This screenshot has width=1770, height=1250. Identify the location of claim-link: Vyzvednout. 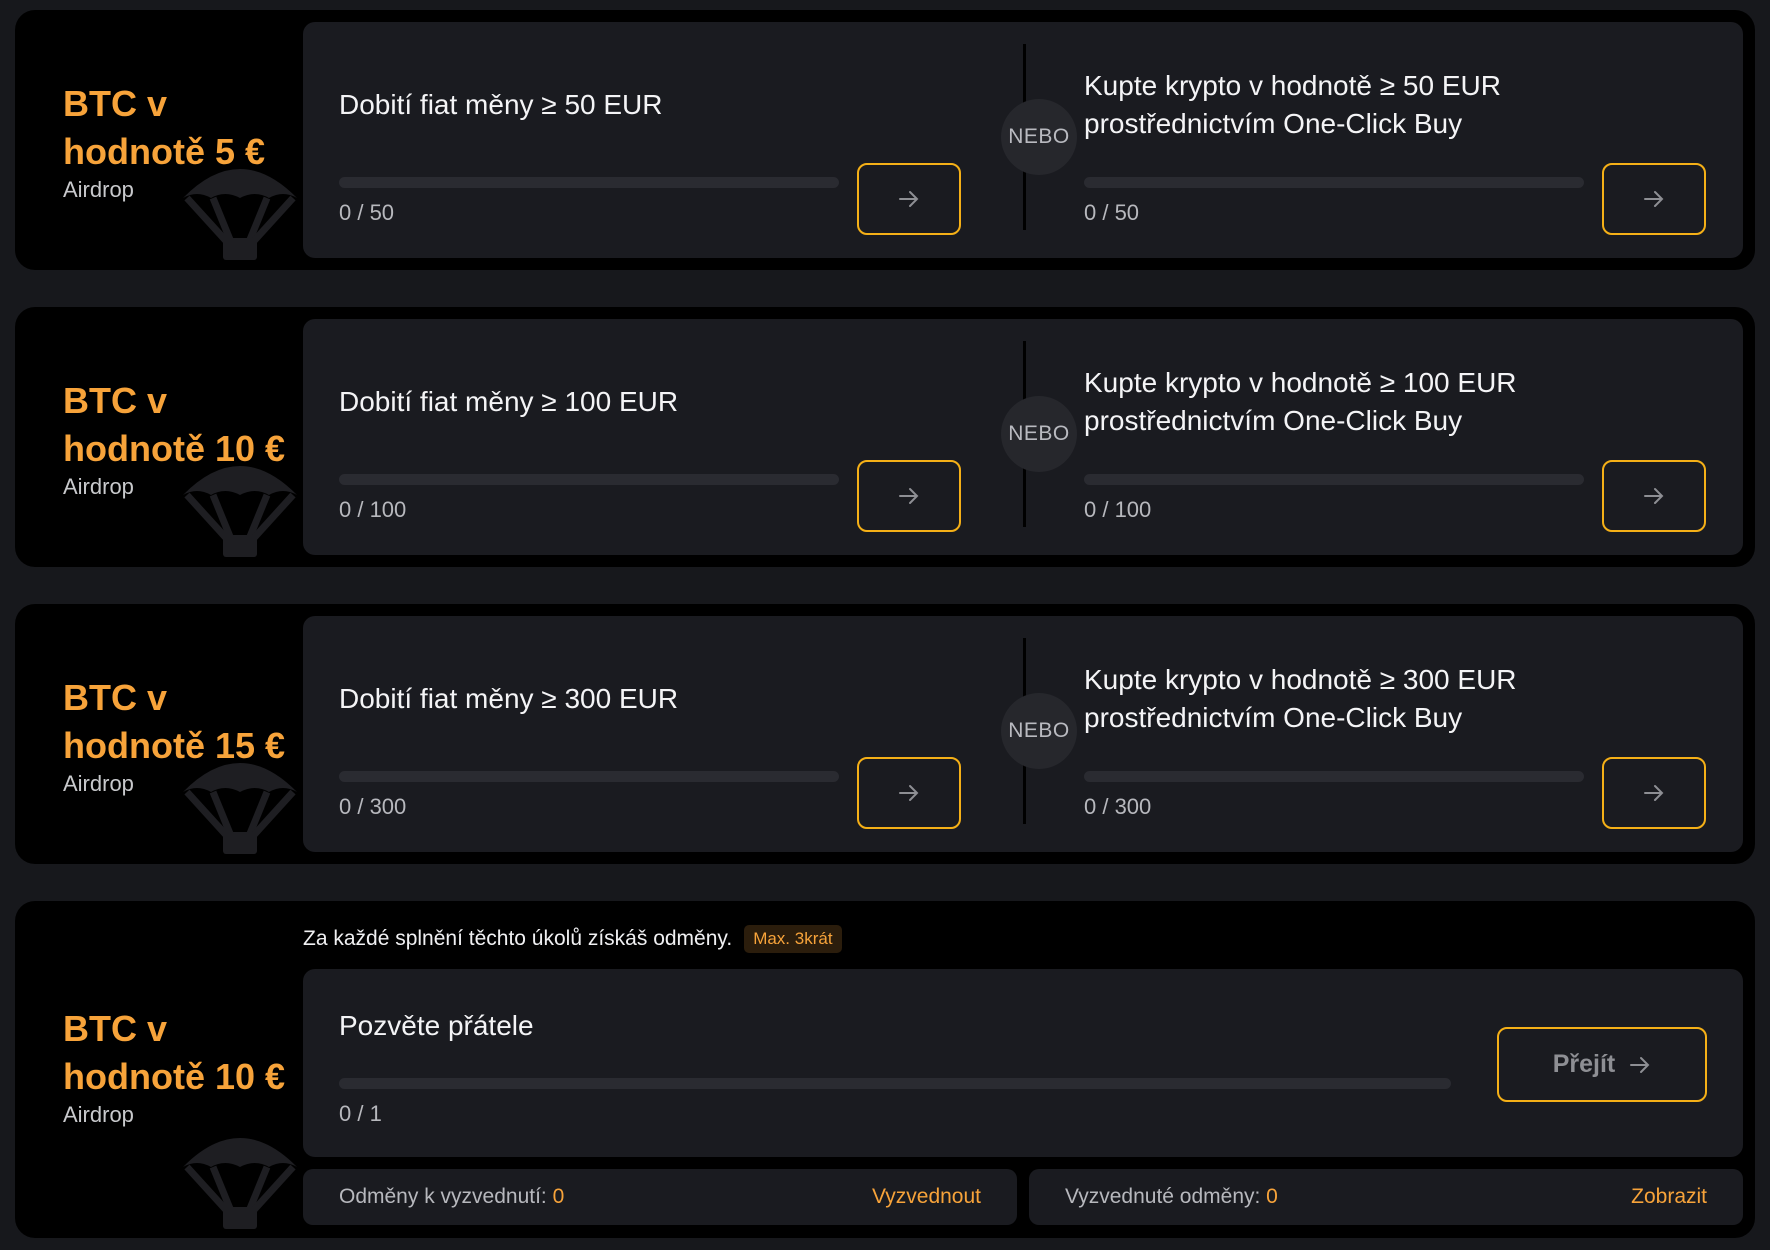
(926, 1197).